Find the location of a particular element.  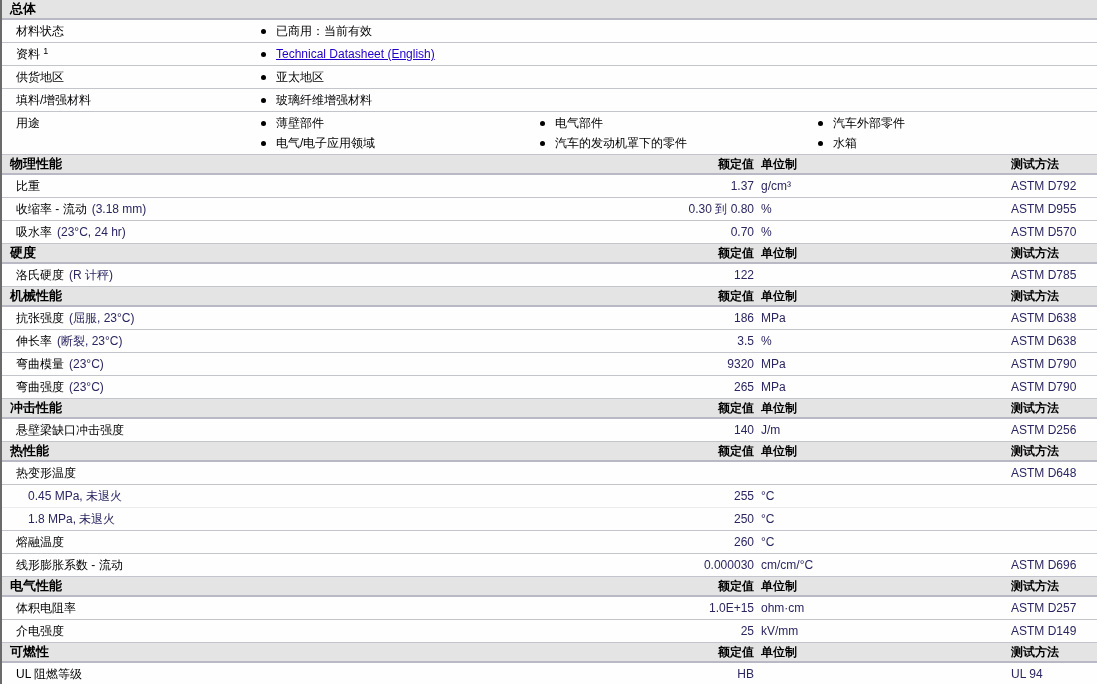

item-text: 玻璃纤维增强材料 is located at coordinates (324, 100).